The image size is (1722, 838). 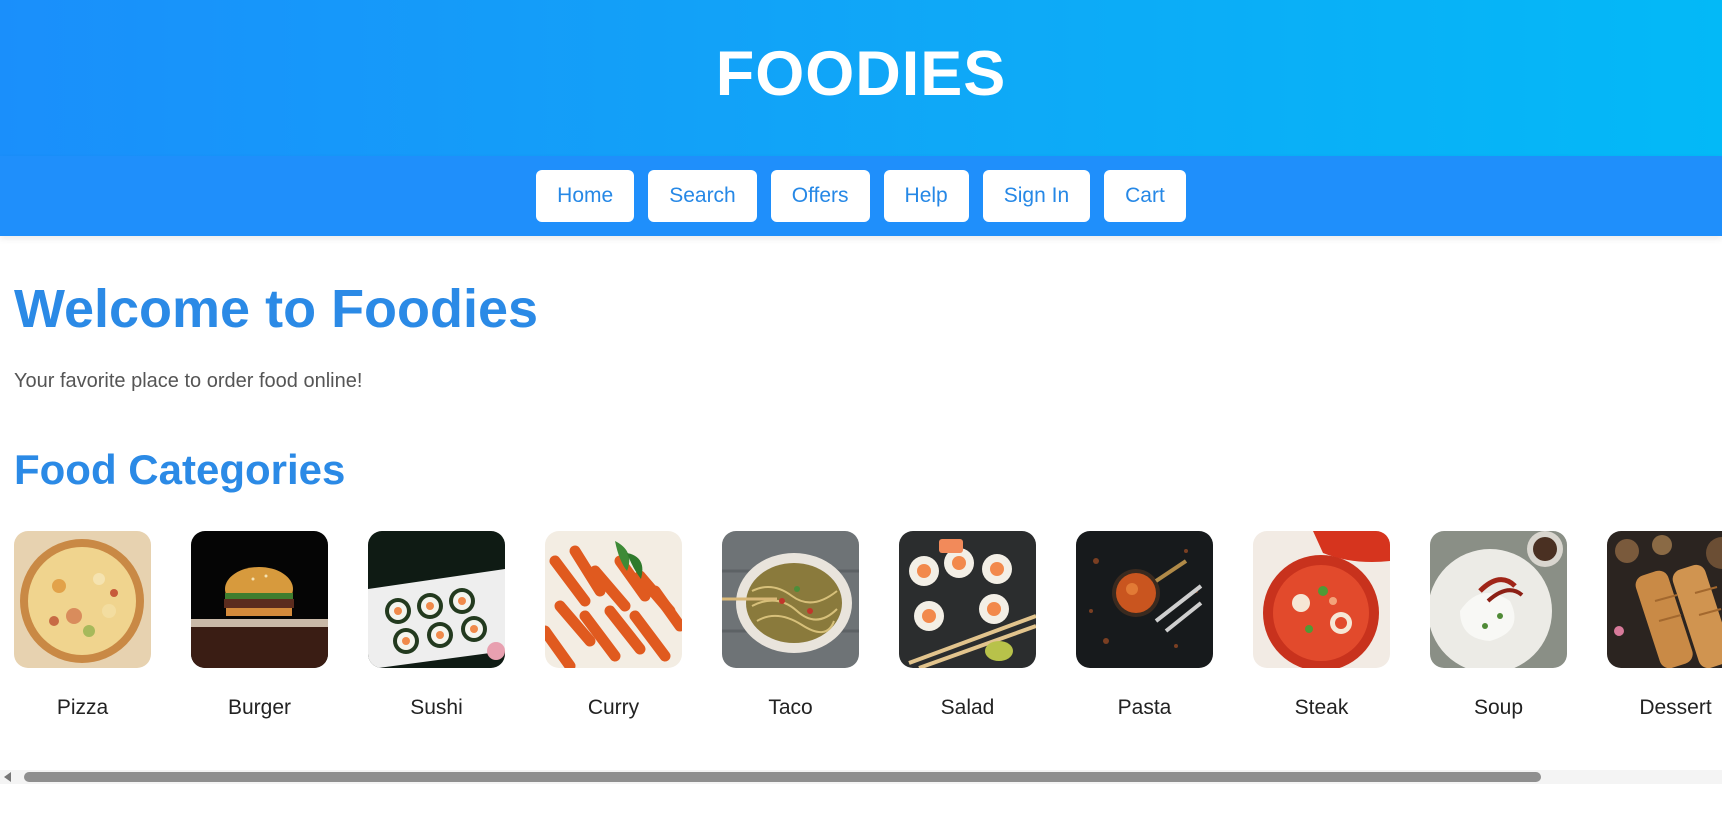 I want to click on category-label: Pasta, so click(x=1144, y=707).